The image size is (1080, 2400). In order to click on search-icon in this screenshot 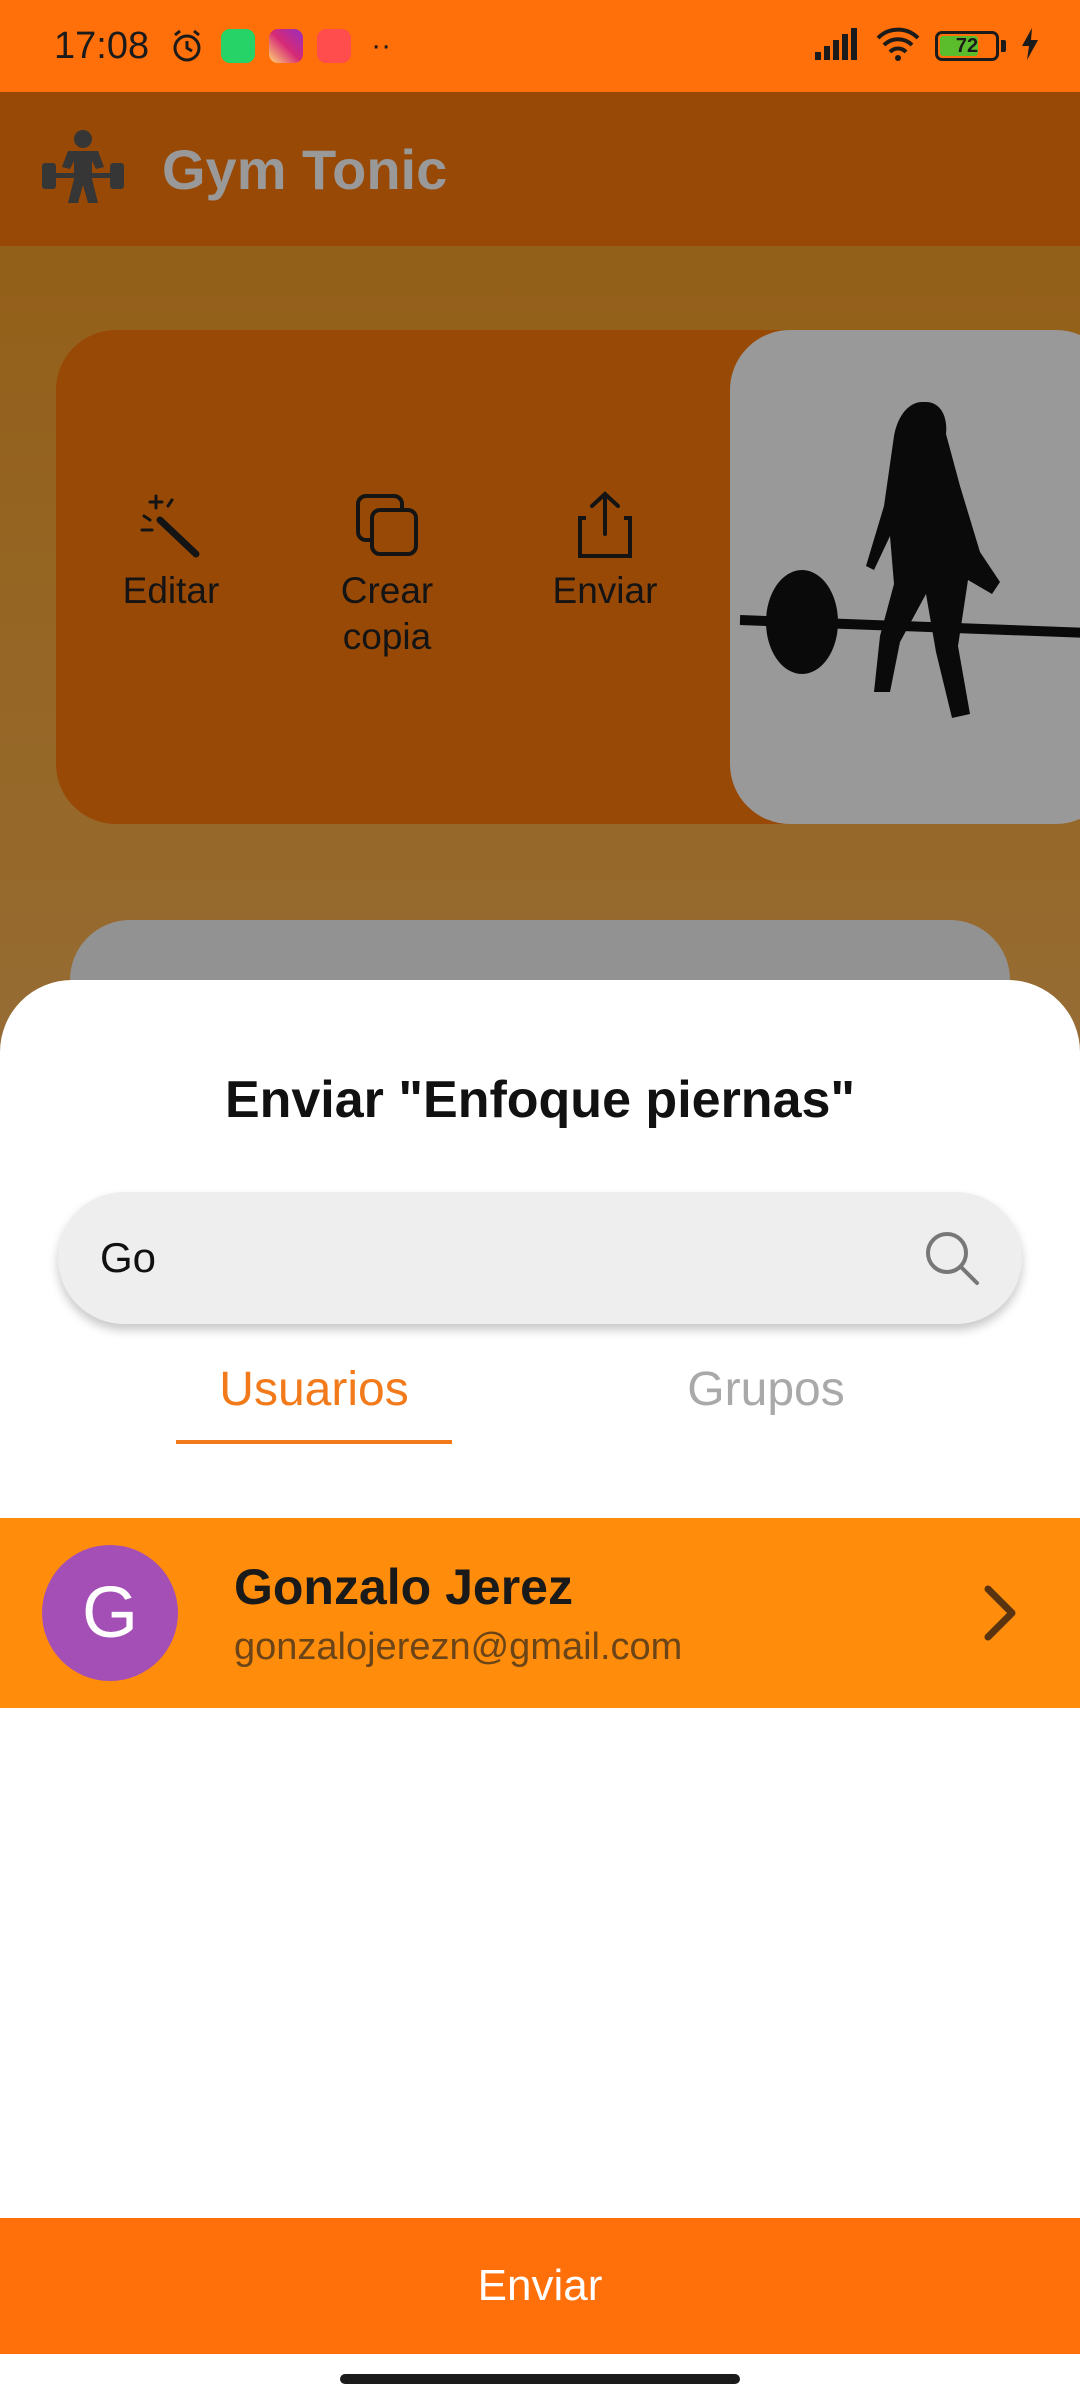, I will do `click(952, 1258)`.